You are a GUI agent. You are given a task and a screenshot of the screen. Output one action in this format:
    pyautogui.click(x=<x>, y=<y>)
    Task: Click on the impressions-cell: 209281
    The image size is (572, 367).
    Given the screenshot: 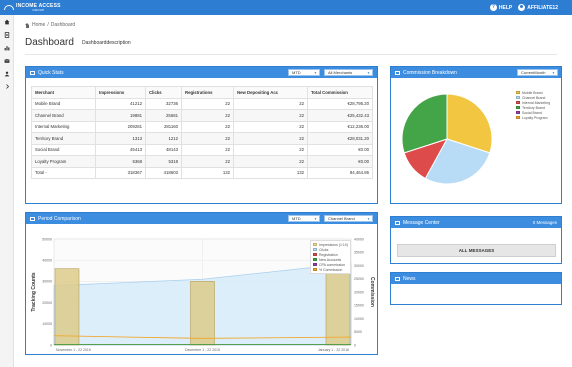 What is the action you would take?
    pyautogui.click(x=120, y=126)
    